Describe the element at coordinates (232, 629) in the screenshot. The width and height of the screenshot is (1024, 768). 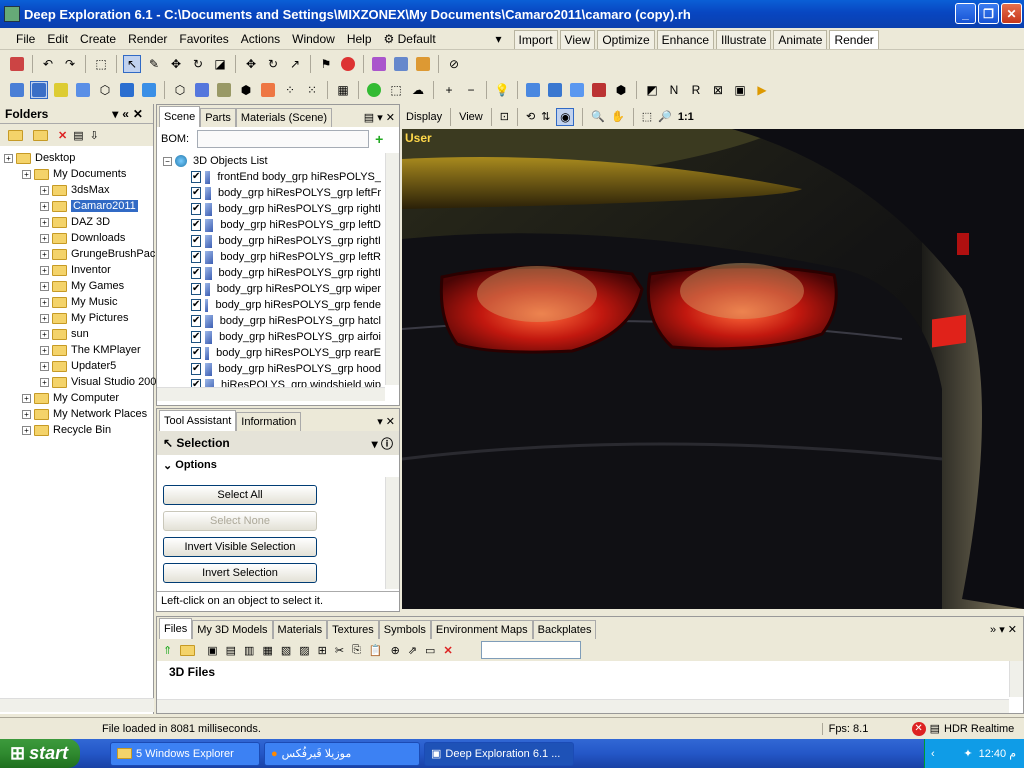
I see `tab-my-3d-models: My 3D Models` at that location.